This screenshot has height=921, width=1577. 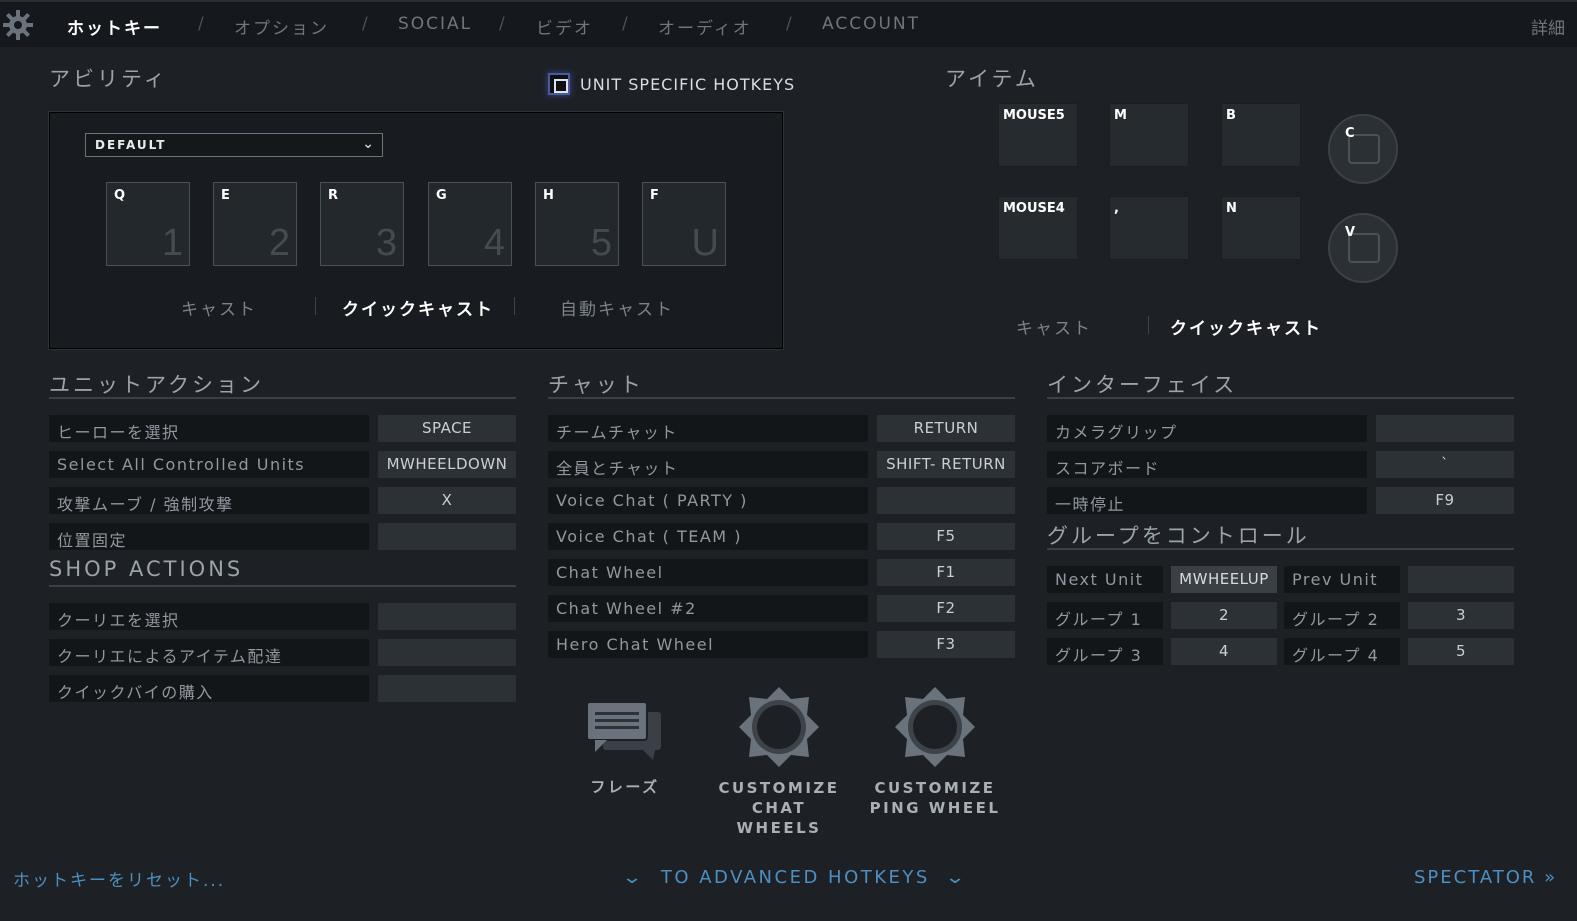 I want to click on items-title: アイテム, so click(x=992, y=79).